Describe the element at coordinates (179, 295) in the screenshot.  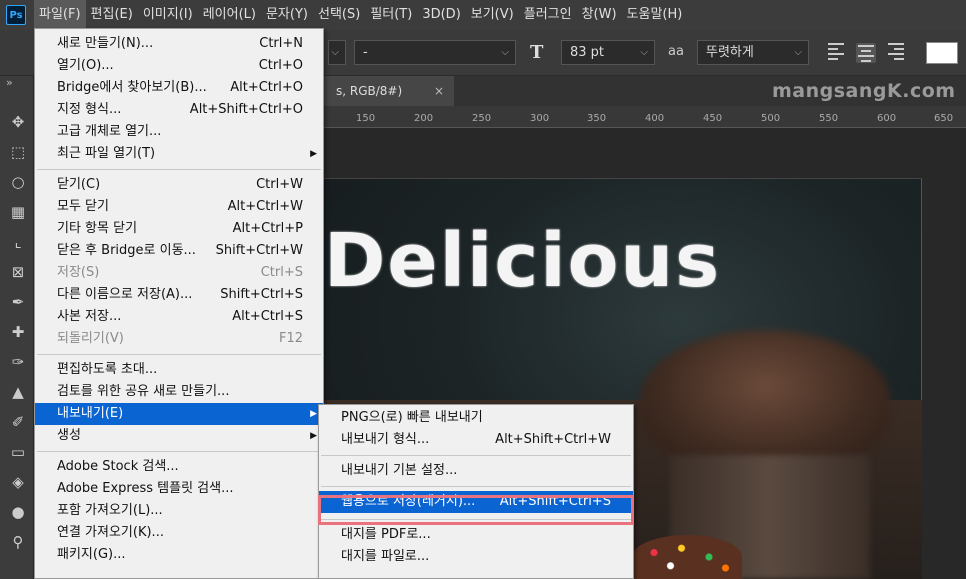
I see `menu-item-save-as: 다른 이름으로 저장(A)... Shift+Ctrl+S` at that location.